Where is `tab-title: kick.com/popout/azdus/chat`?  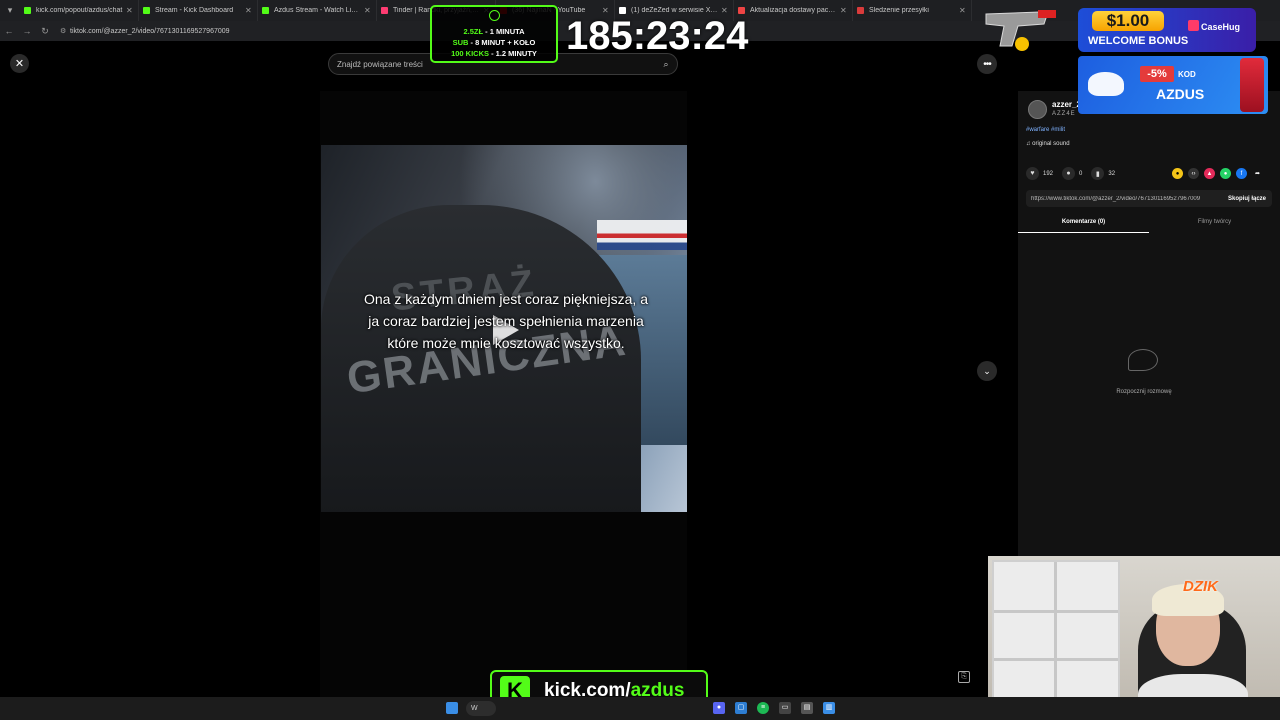 tab-title: kick.com/popout/azdus/chat is located at coordinates (79, 10).